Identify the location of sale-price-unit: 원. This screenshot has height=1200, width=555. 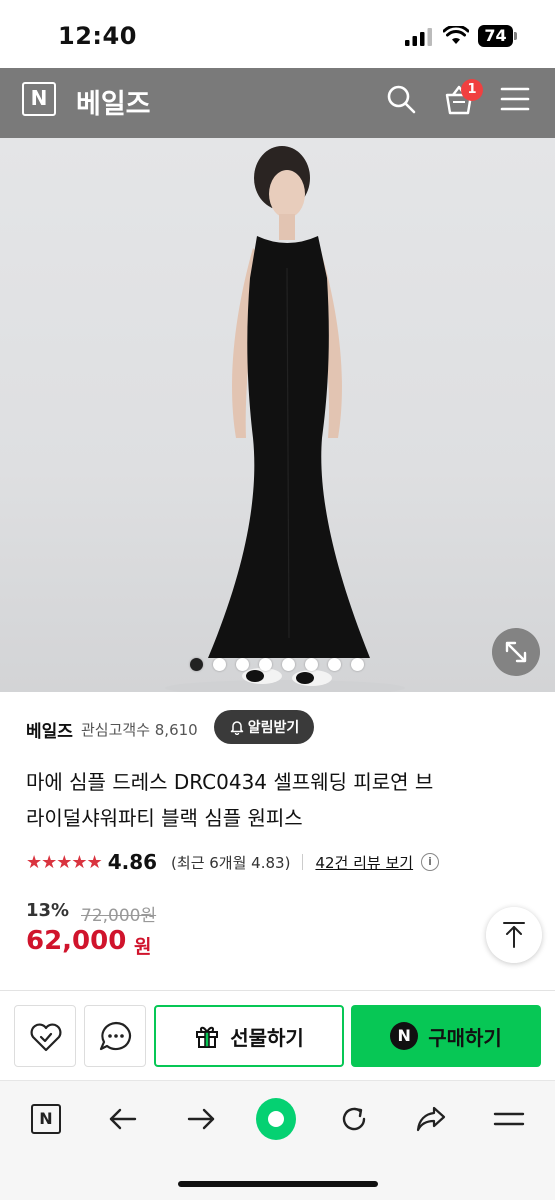
(143, 947).